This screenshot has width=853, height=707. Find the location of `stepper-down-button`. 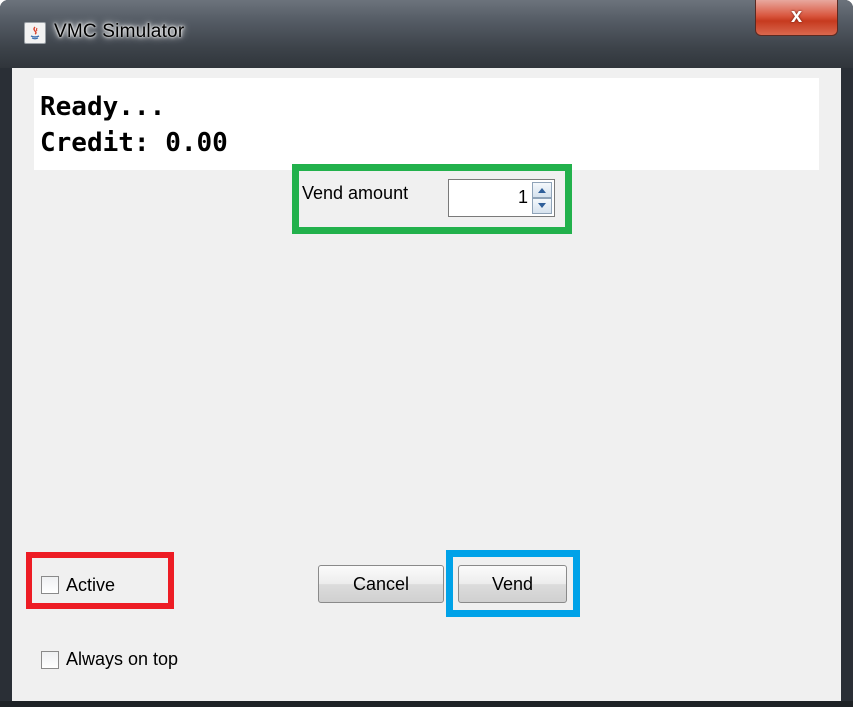

stepper-down-button is located at coordinates (542, 206).